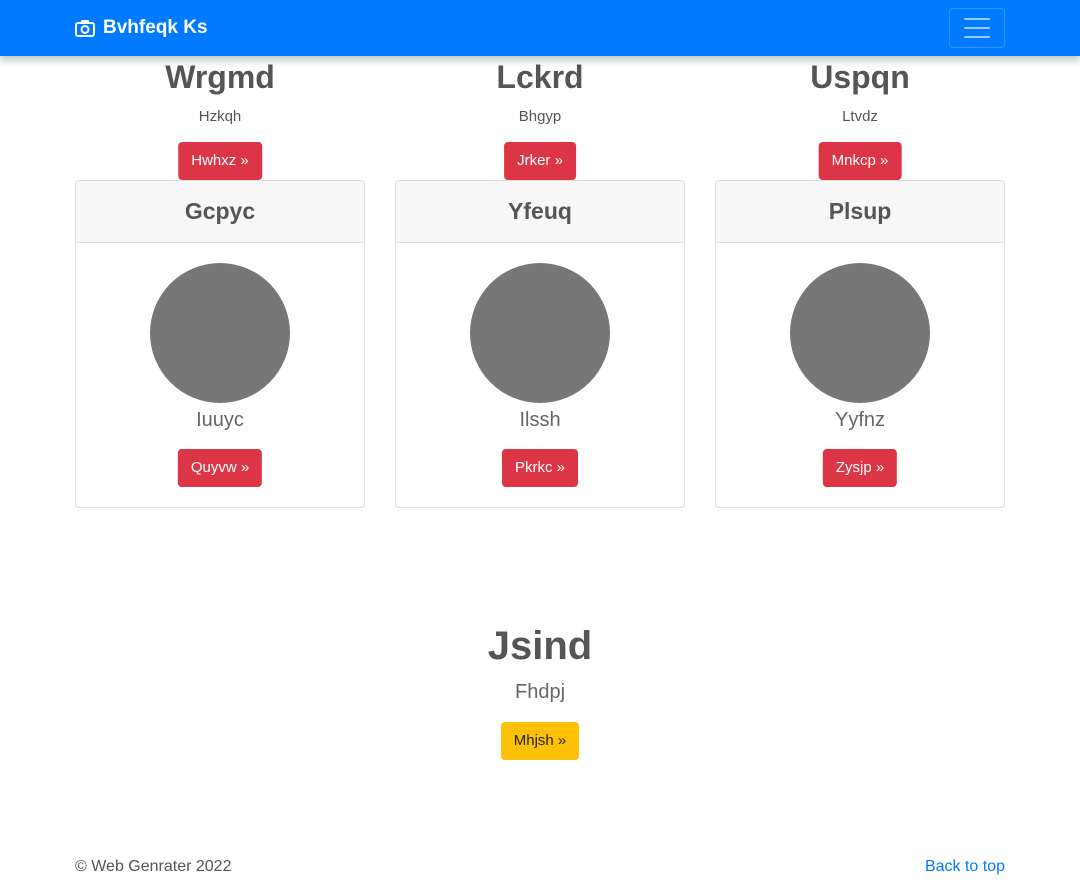  Describe the element at coordinates (860, 420) in the screenshot. I see `card-text: Yyfnz` at that location.